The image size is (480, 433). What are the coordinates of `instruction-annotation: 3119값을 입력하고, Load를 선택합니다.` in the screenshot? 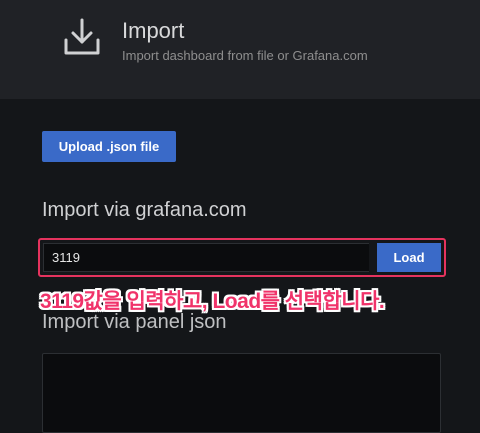 It's located at (212, 301).